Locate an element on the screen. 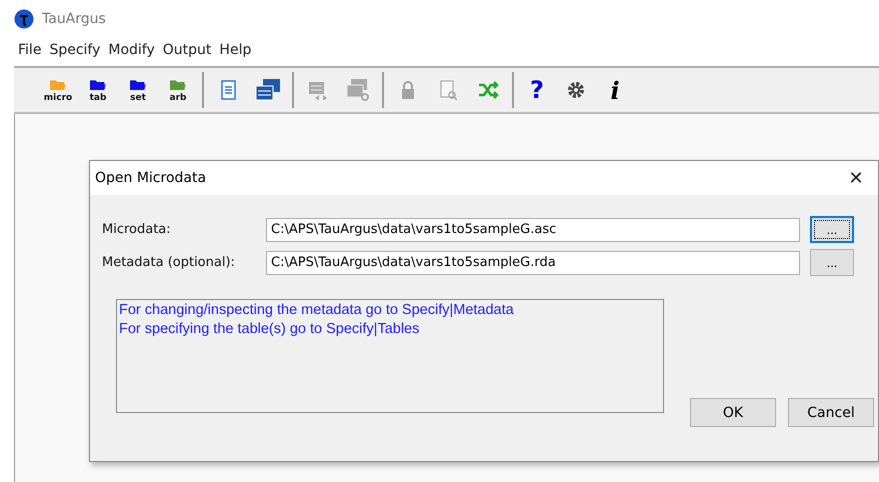 The width and height of the screenshot is (879, 482). shuffle-icon is located at coordinates (488, 90).